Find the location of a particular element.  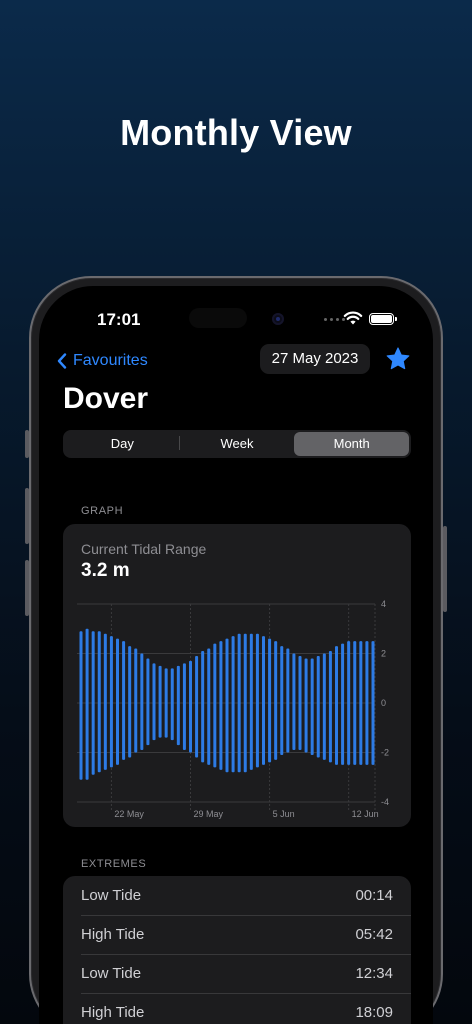

camera-icon is located at coordinates (278, 319).